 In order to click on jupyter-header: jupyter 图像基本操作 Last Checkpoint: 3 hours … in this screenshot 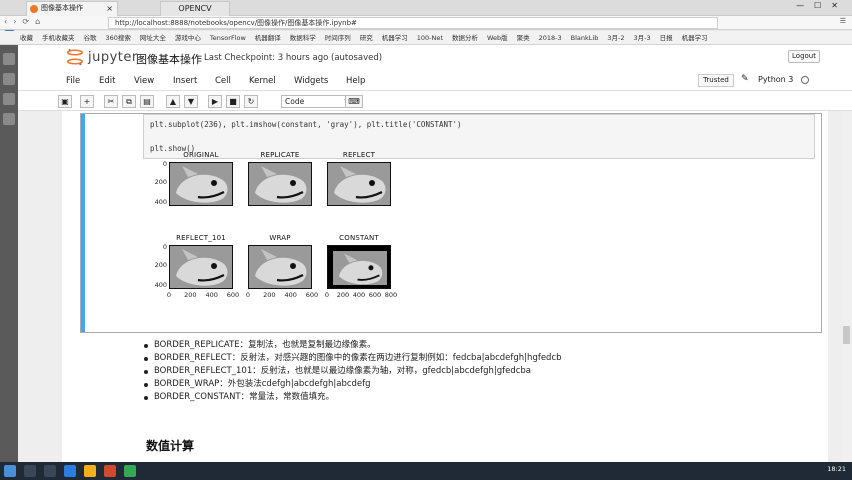, I will do `click(435, 58)`.